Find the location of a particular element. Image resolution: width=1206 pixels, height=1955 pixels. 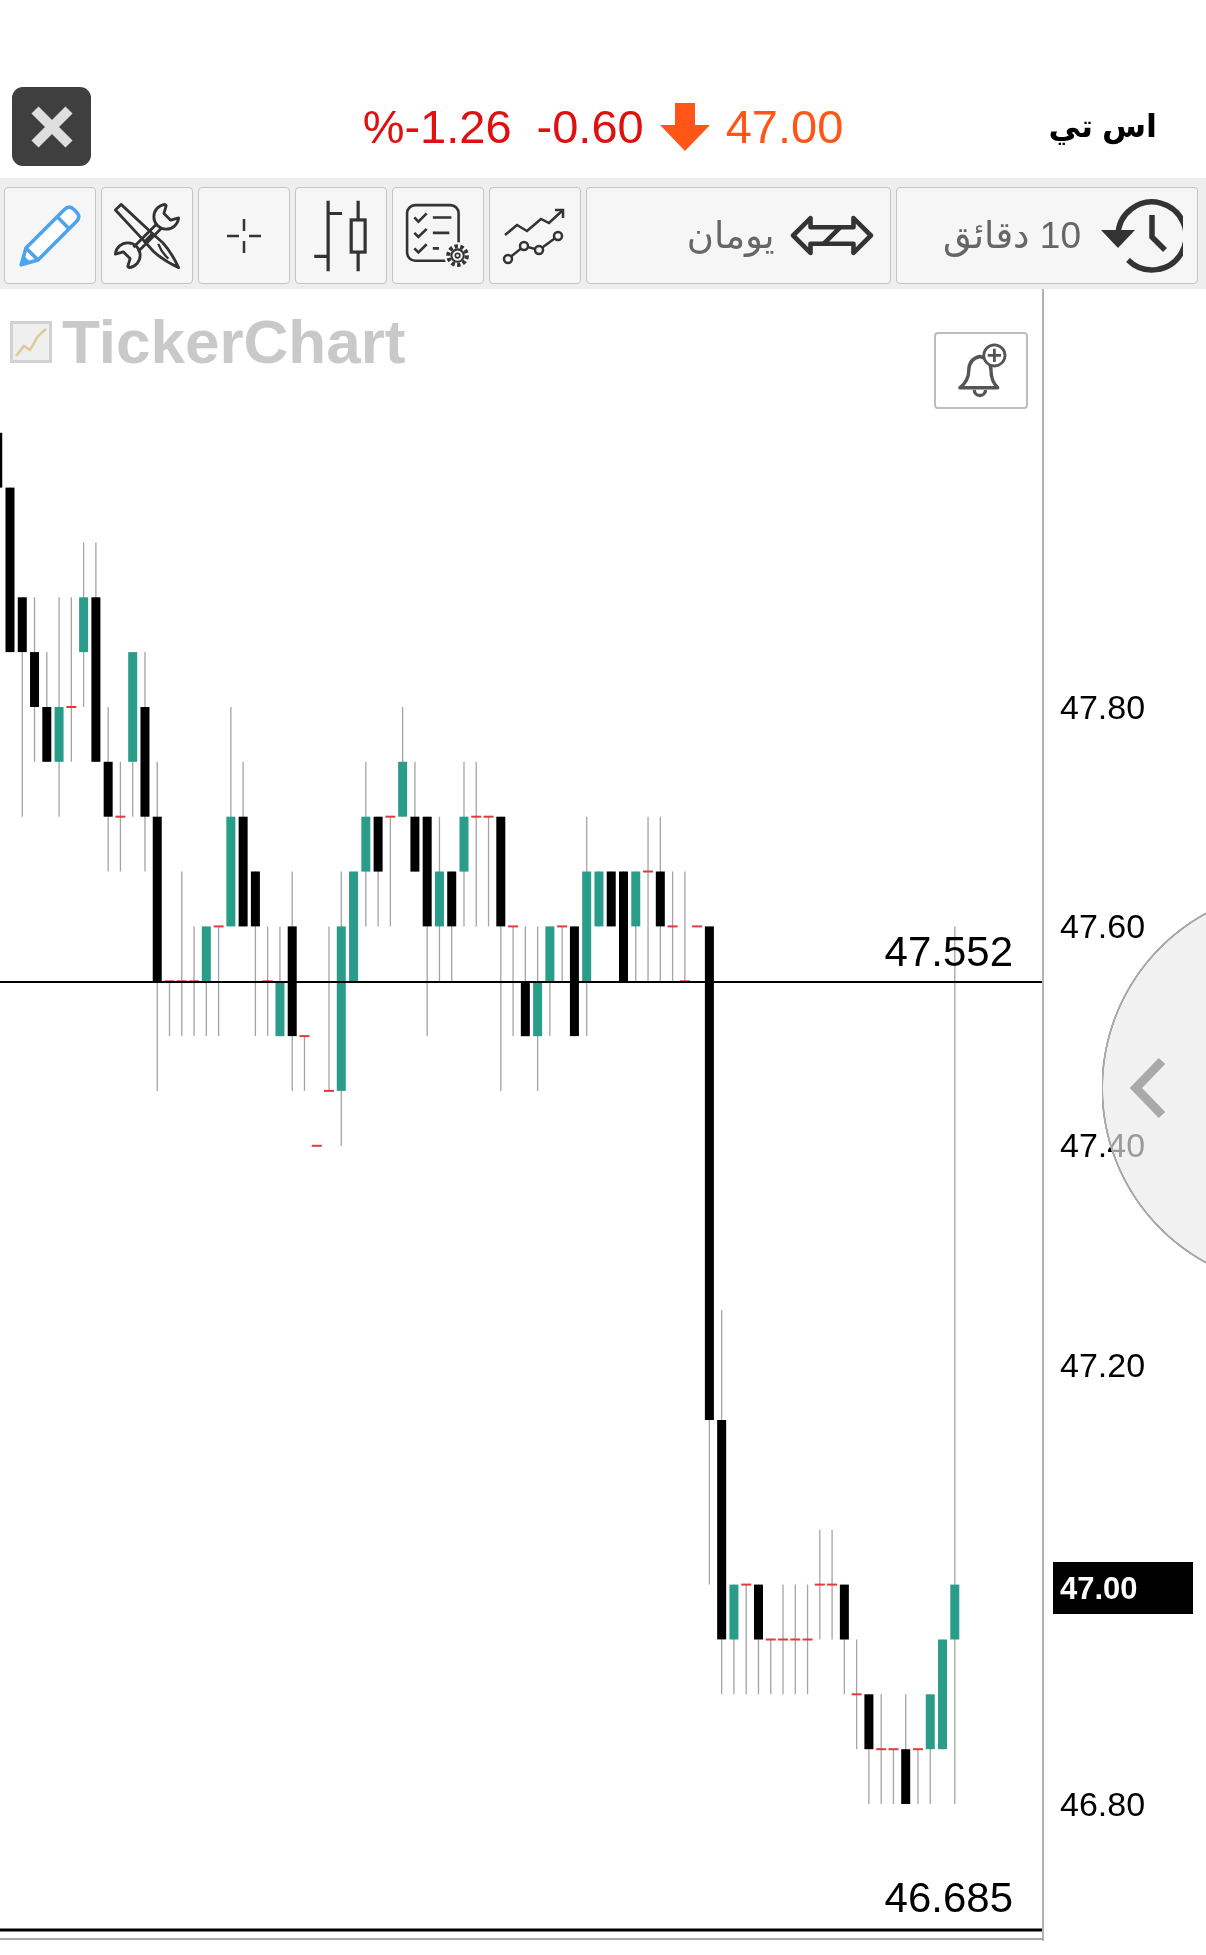

price-axis-label: 47.60 is located at coordinates (1103, 926).